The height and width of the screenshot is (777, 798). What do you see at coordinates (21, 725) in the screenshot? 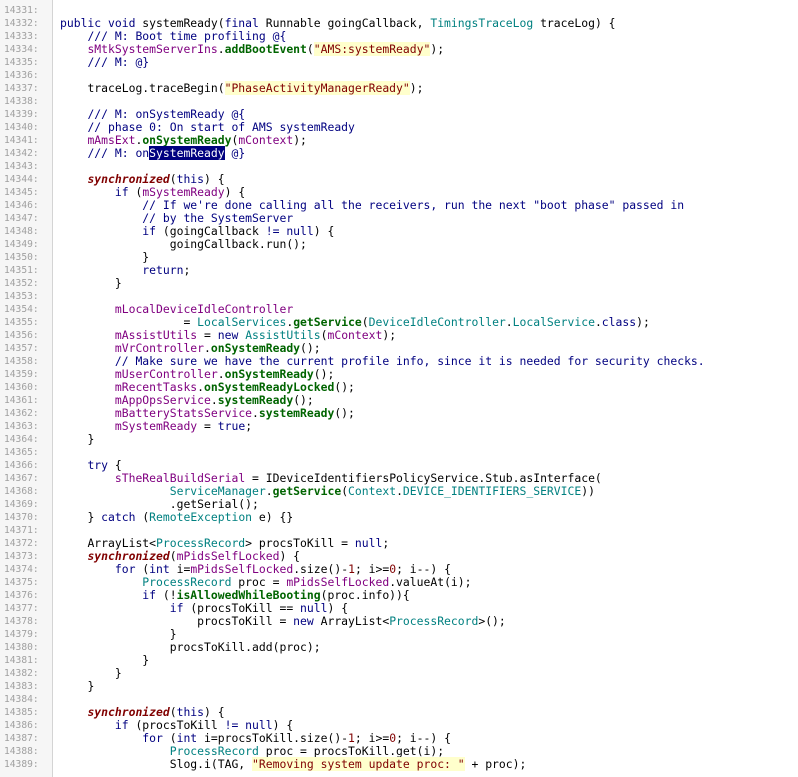
I see `line-number: 14386:` at bounding box center [21, 725].